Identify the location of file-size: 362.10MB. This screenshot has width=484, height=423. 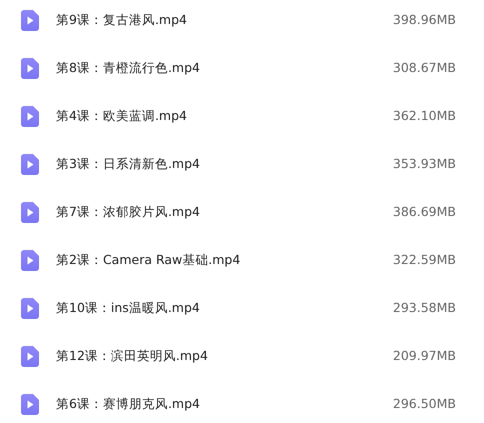
(424, 115).